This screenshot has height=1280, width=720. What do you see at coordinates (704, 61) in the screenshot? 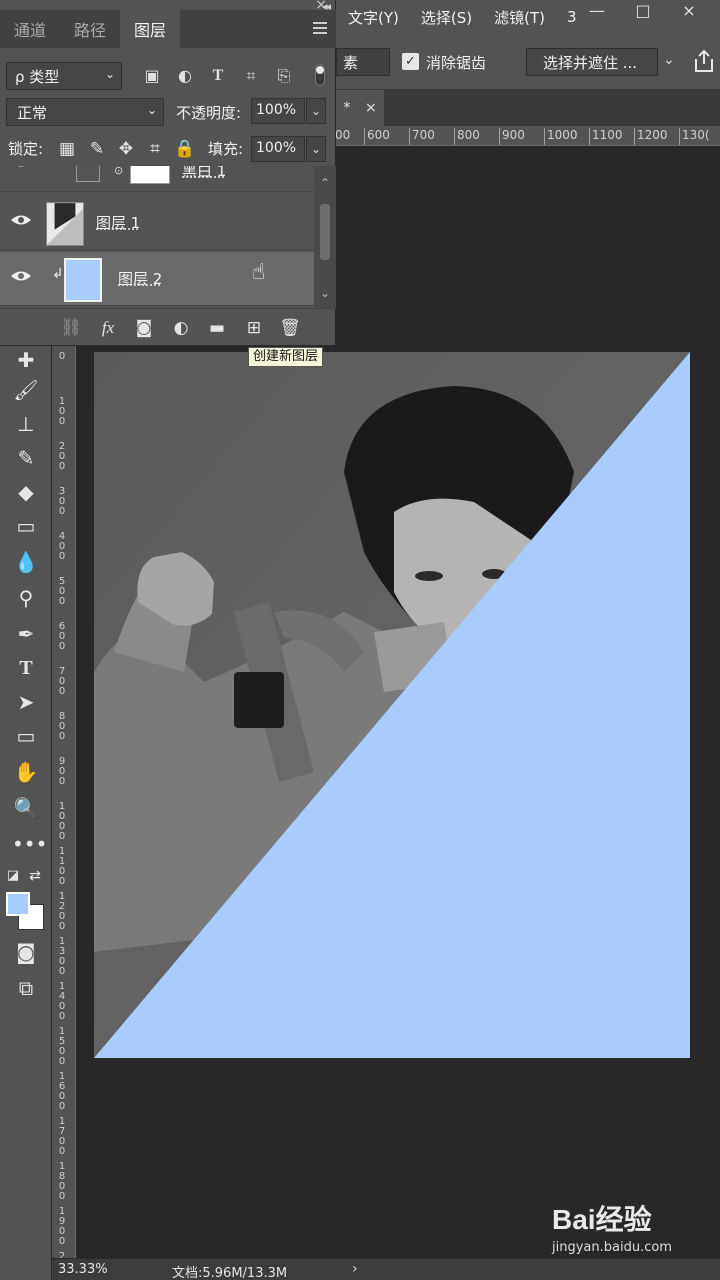
I see `share-icon` at bounding box center [704, 61].